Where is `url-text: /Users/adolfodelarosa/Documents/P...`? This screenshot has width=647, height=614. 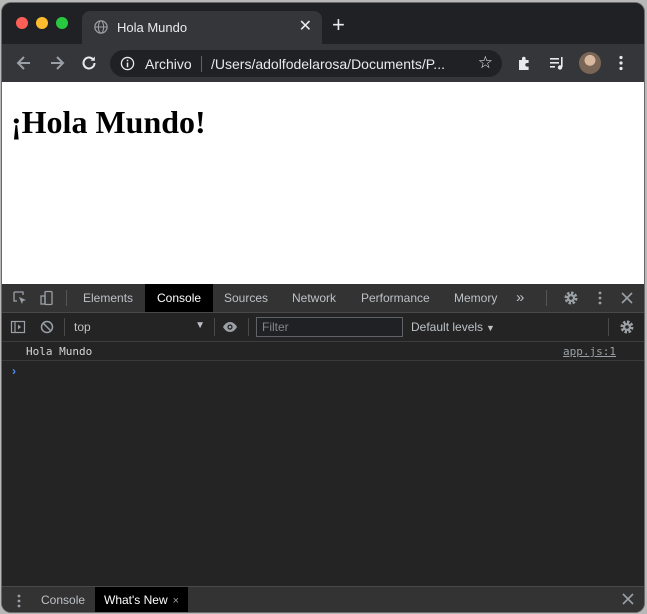
url-text: /Users/adolfodelarosa/Documents/P... is located at coordinates (328, 64).